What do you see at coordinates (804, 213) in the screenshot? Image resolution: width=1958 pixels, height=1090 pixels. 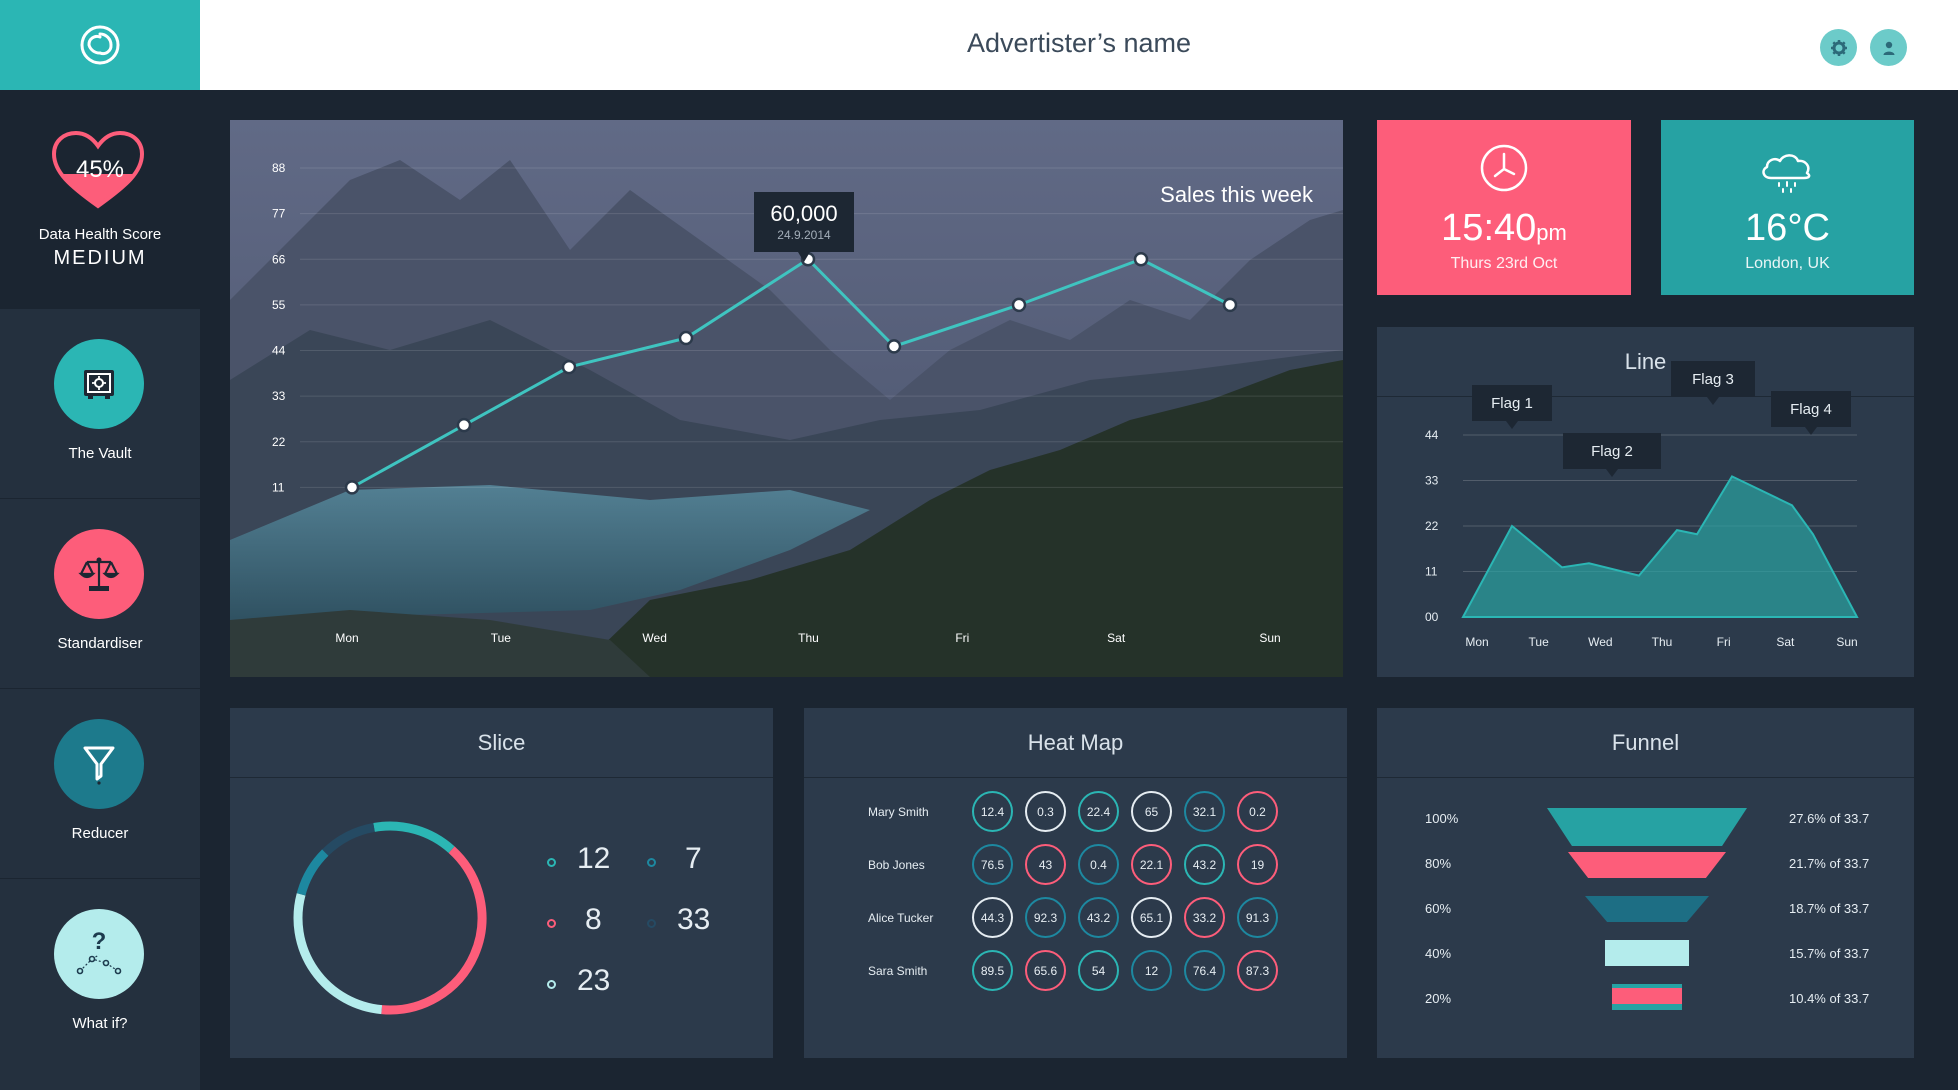 I see `tooltip-value: 60,000` at bounding box center [804, 213].